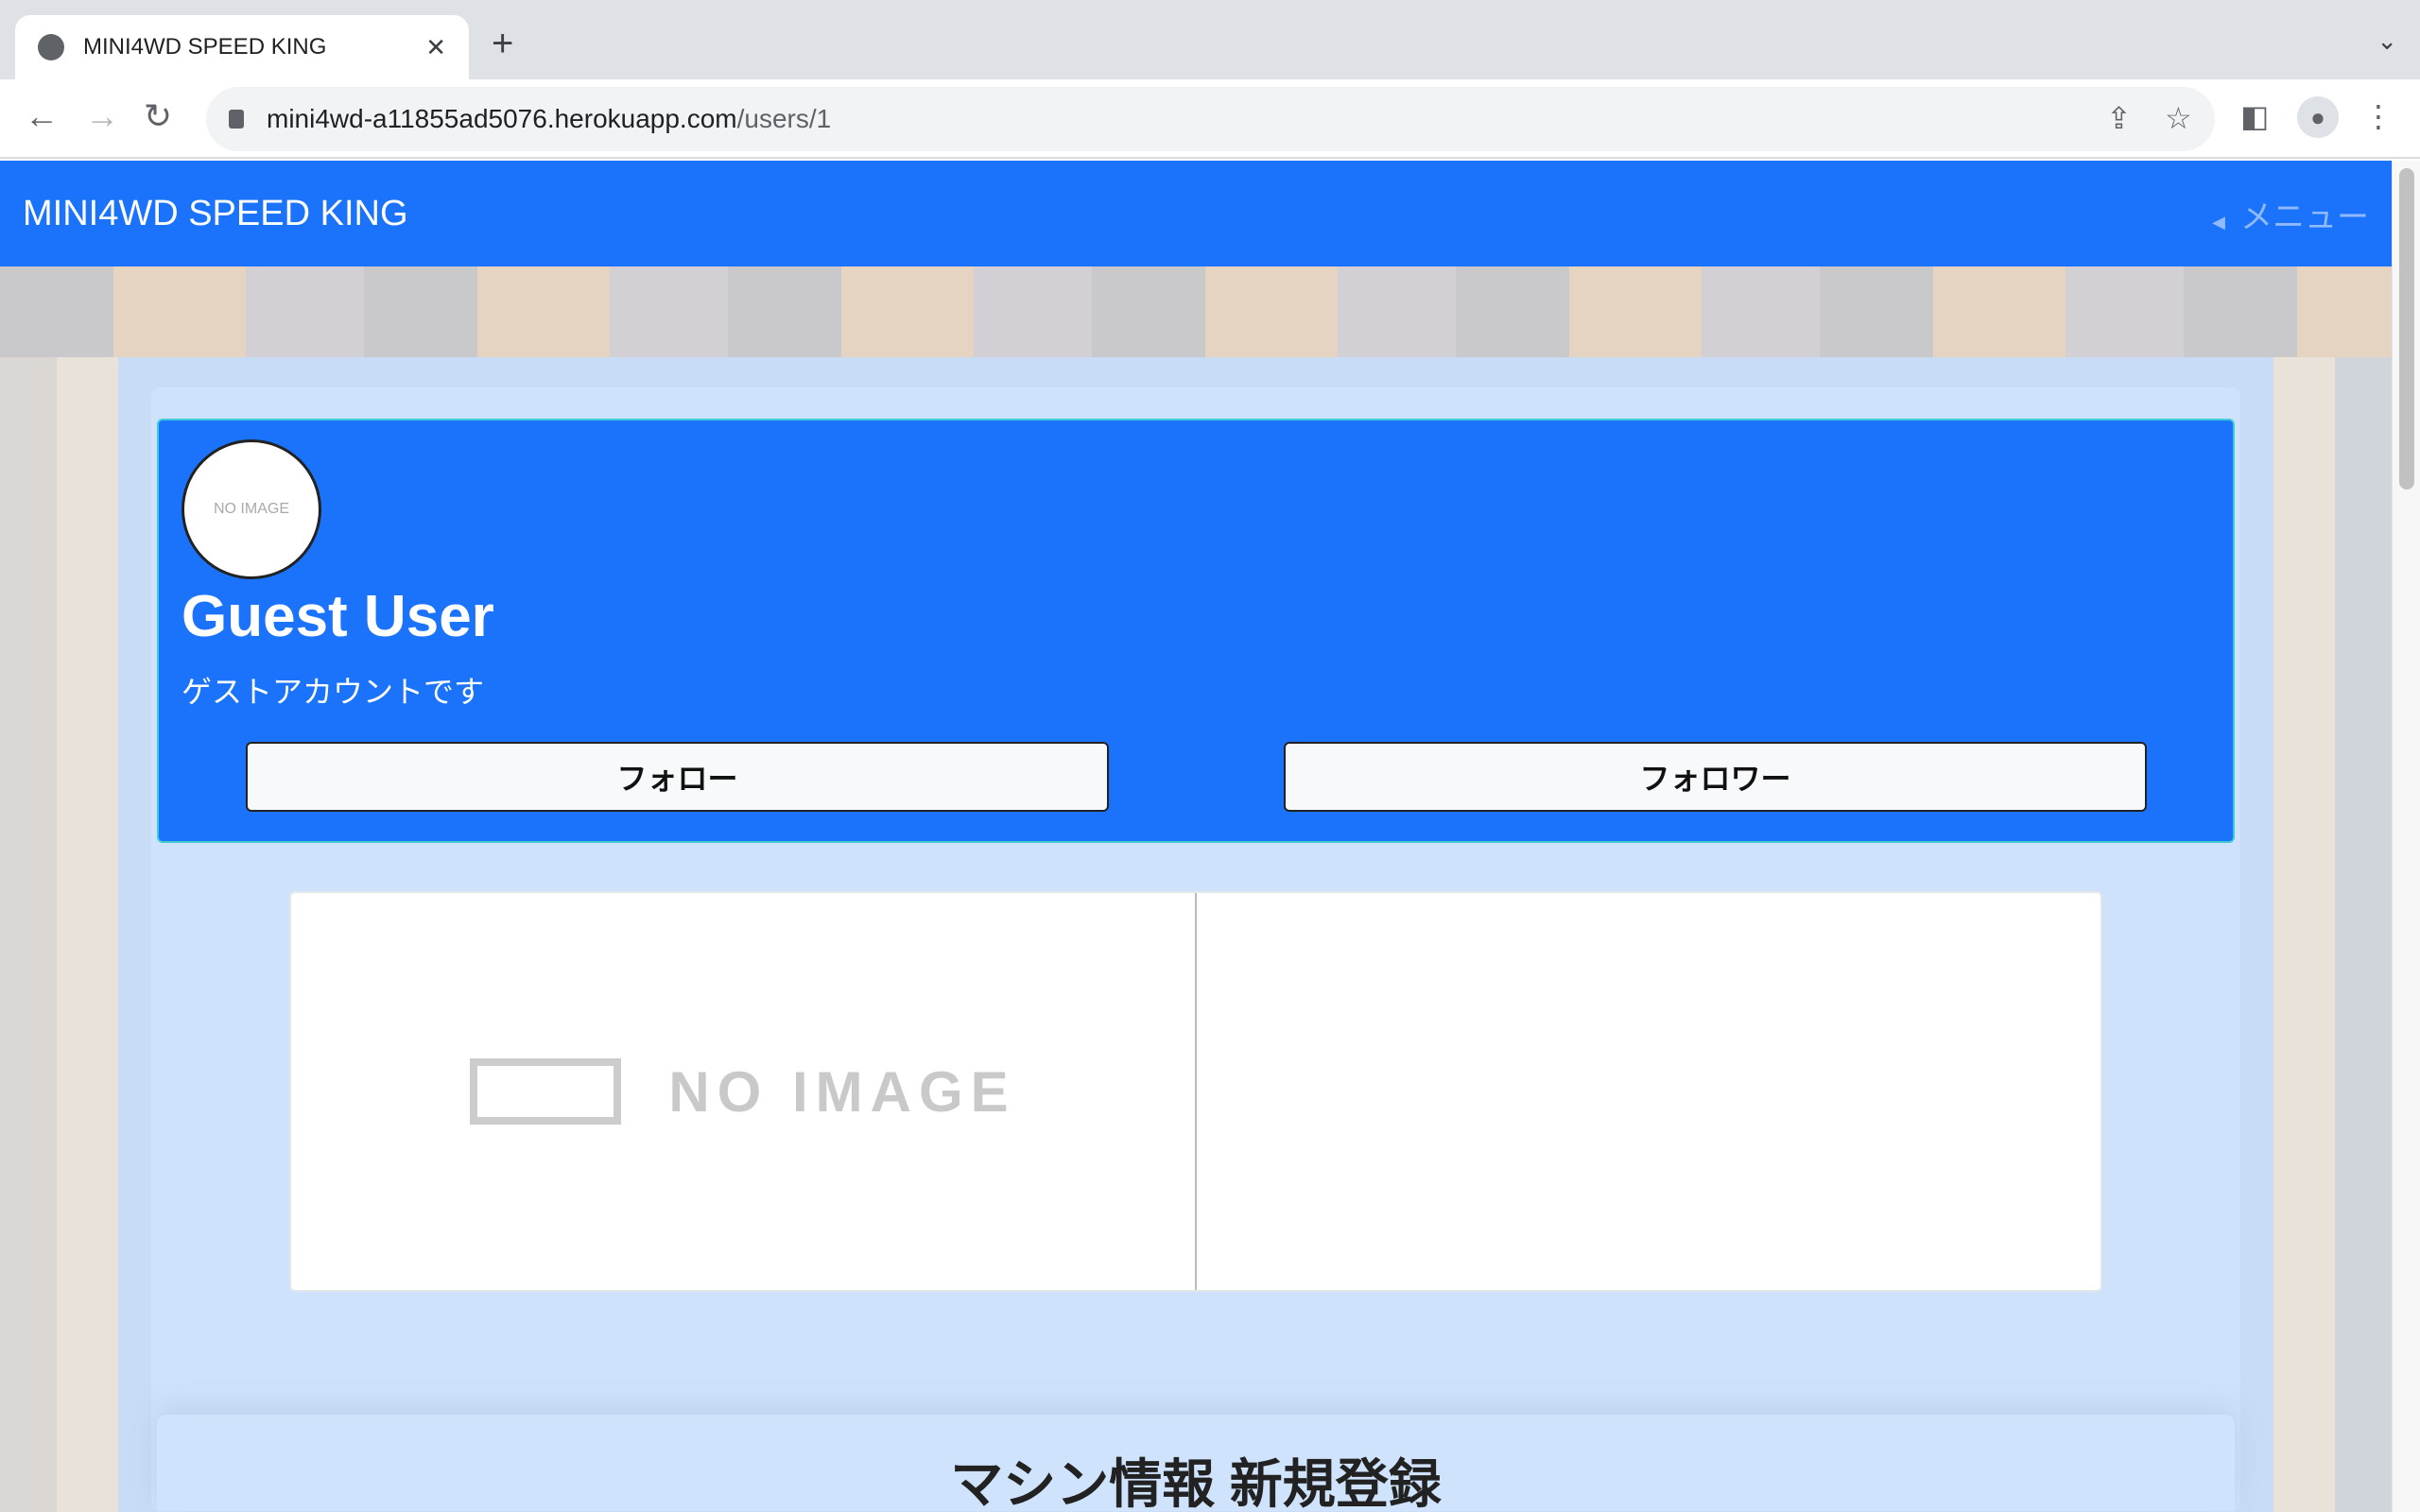 The image size is (2420, 1512). Describe the element at coordinates (2304, 216) in the screenshot. I see `menu-label: メニュー` at that location.